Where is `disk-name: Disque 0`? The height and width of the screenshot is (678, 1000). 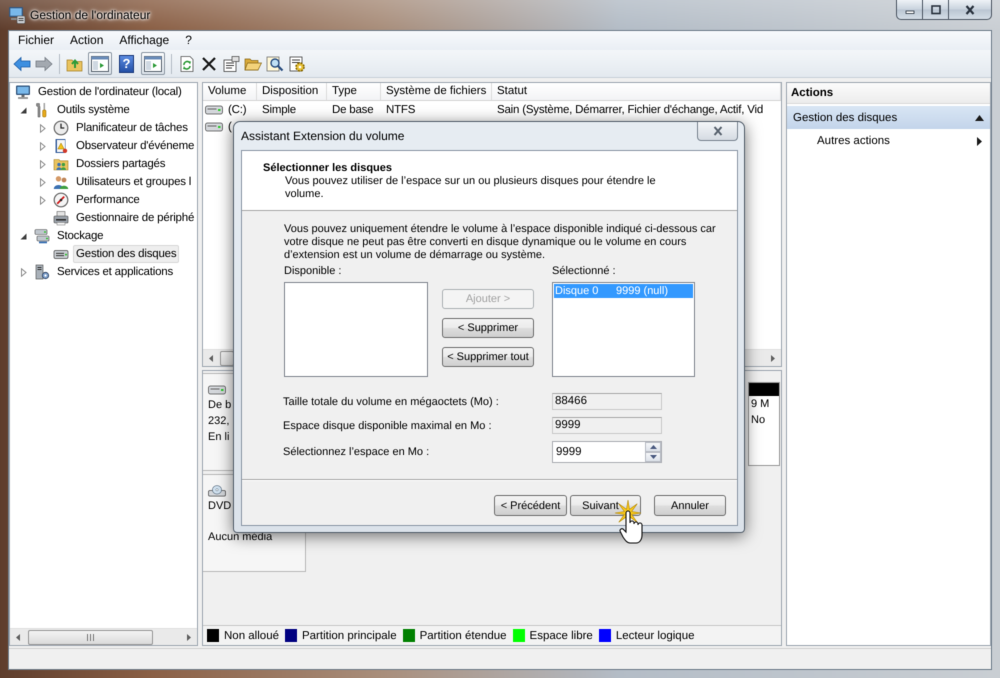
disk-name: Disque 0 is located at coordinates (577, 291).